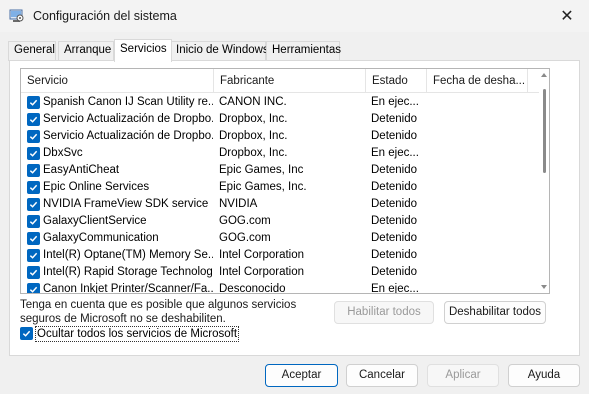  What do you see at coordinates (281, 238) in the screenshot?
I see `table-row: GalaxyCommunication GOG.com Detenido` at bounding box center [281, 238].